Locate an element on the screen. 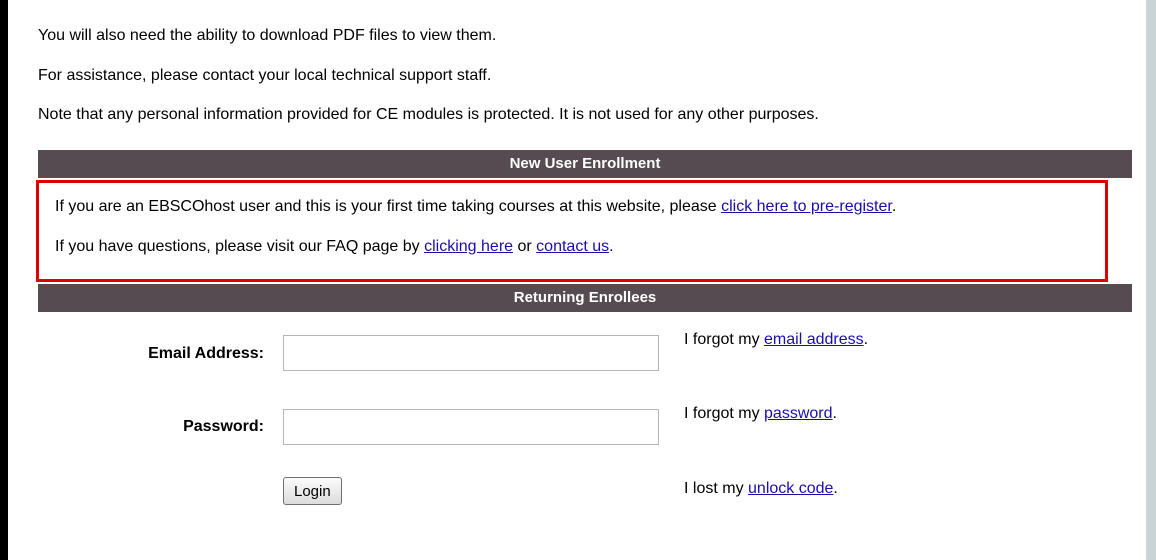 The width and height of the screenshot is (1156, 560). window-left-border is located at coordinates (4, 280).